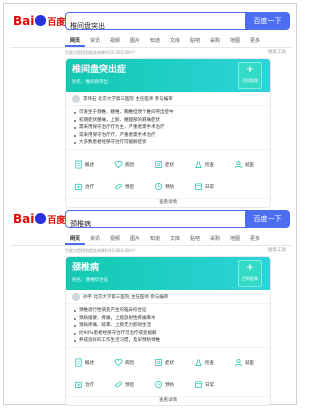 The image size is (320, 408). I want to click on list-item: 大多数患者经保守治疗可缓解症状, so click(168, 143).